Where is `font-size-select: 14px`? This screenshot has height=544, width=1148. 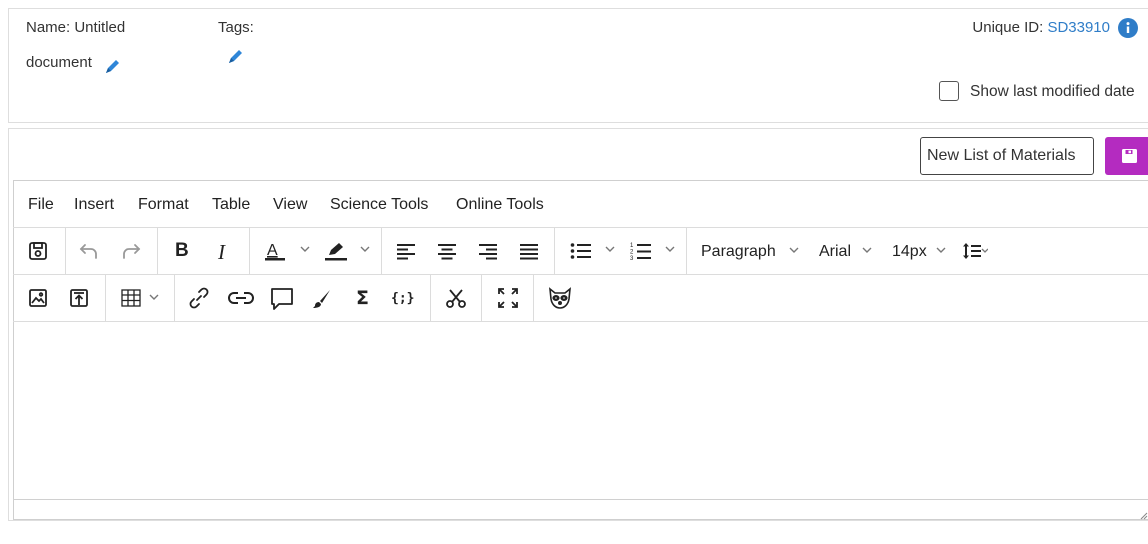
font-size-select: 14px is located at coordinates (909, 252).